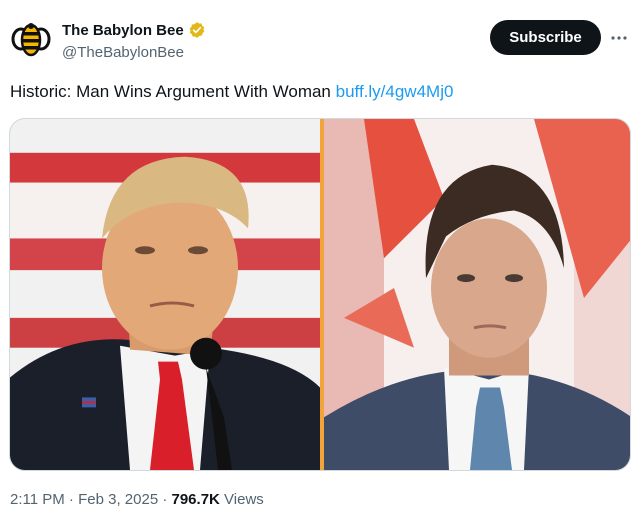 The image size is (641, 513). I want to click on more-options-button, so click(619, 38).